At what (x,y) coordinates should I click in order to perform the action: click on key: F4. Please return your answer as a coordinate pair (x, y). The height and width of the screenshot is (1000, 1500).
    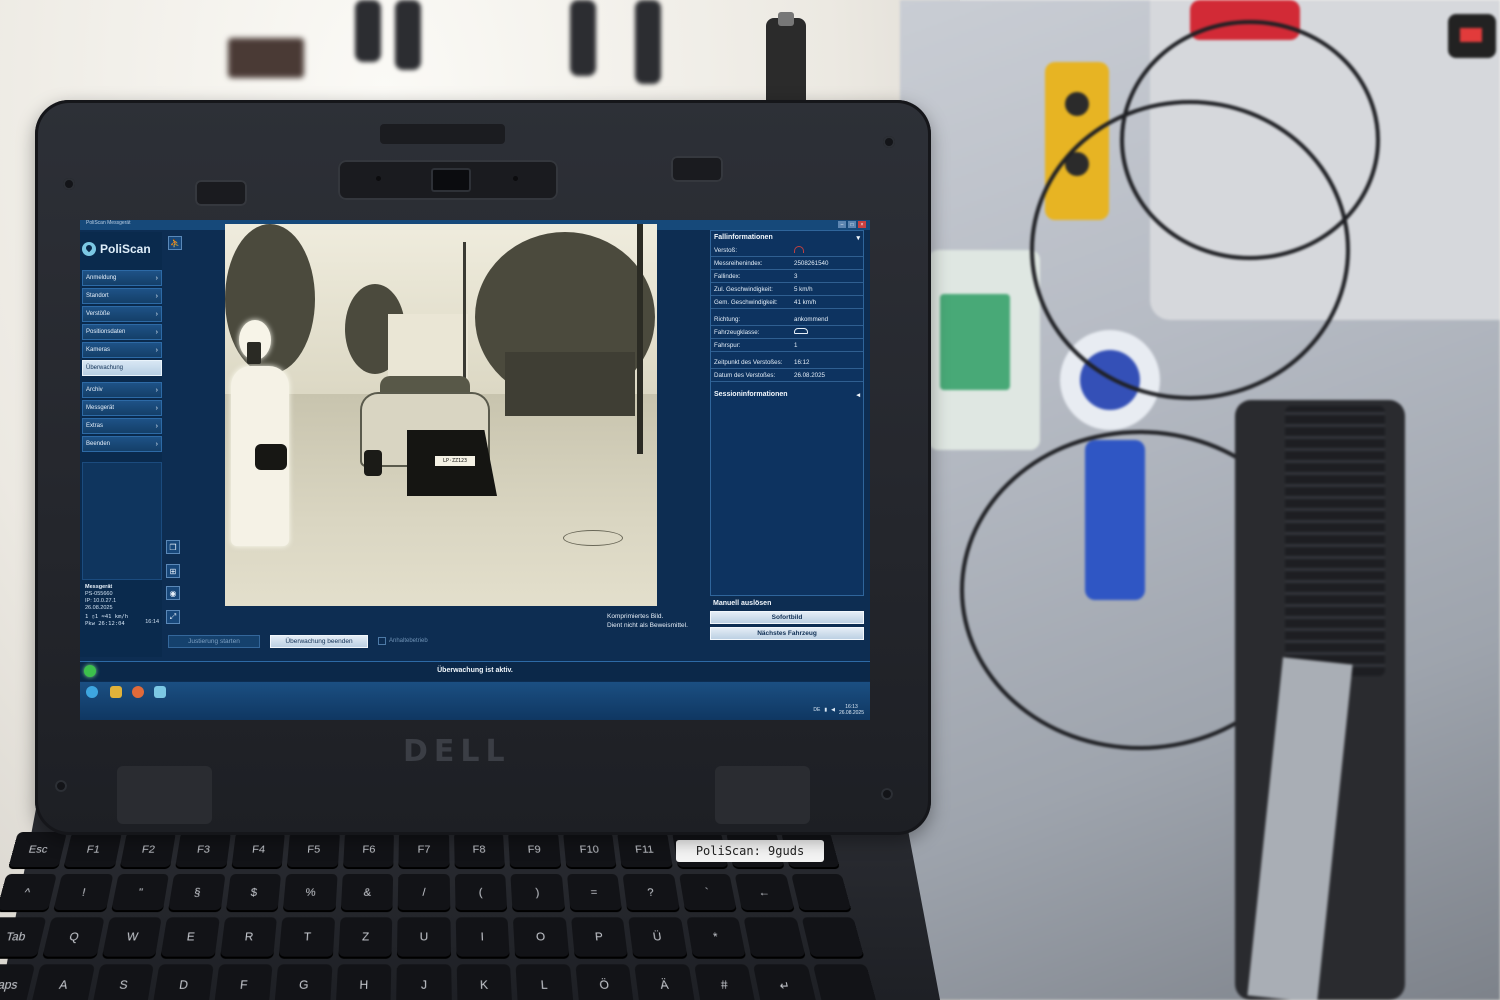
    Looking at the image, I should click on (258, 850).